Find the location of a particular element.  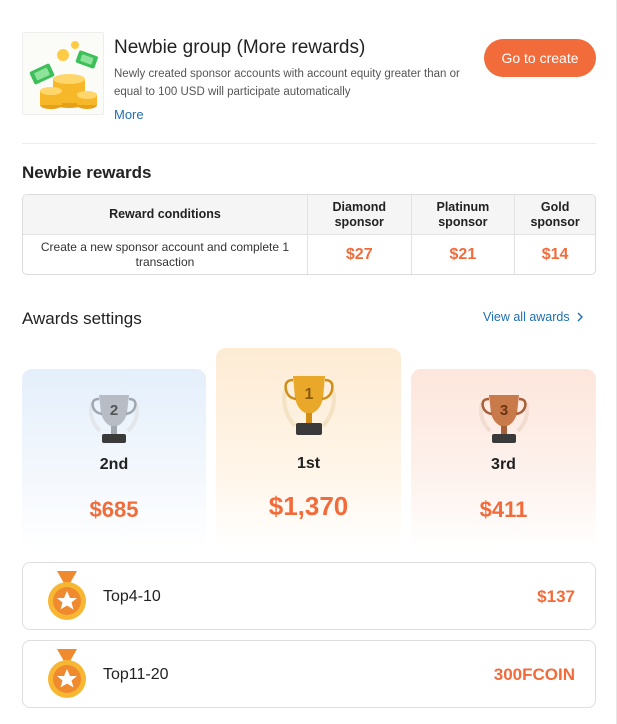

podium-rank-label: 3rd is located at coordinates (503, 464).